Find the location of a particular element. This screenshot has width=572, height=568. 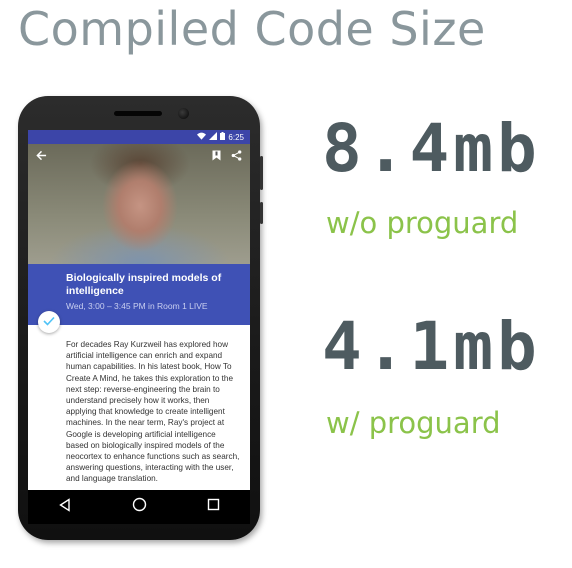

add-to-schedule-button is located at coordinates (49, 322).